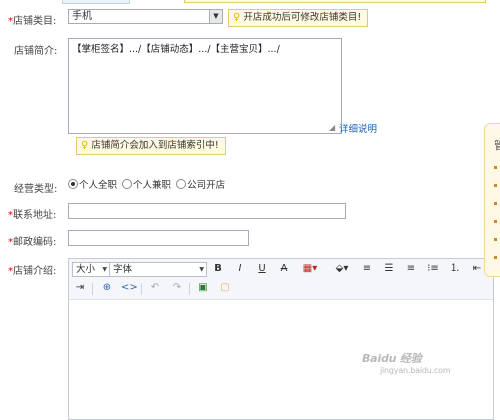 This screenshot has height=420, width=500. I want to click on bold-button: B, so click(218, 269).